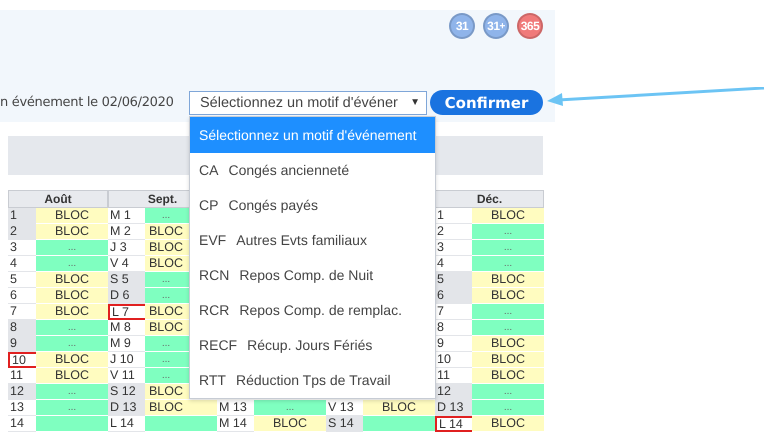  What do you see at coordinates (486, 102) in the screenshot?
I see `confirm-button: Confirmer` at bounding box center [486, 102].